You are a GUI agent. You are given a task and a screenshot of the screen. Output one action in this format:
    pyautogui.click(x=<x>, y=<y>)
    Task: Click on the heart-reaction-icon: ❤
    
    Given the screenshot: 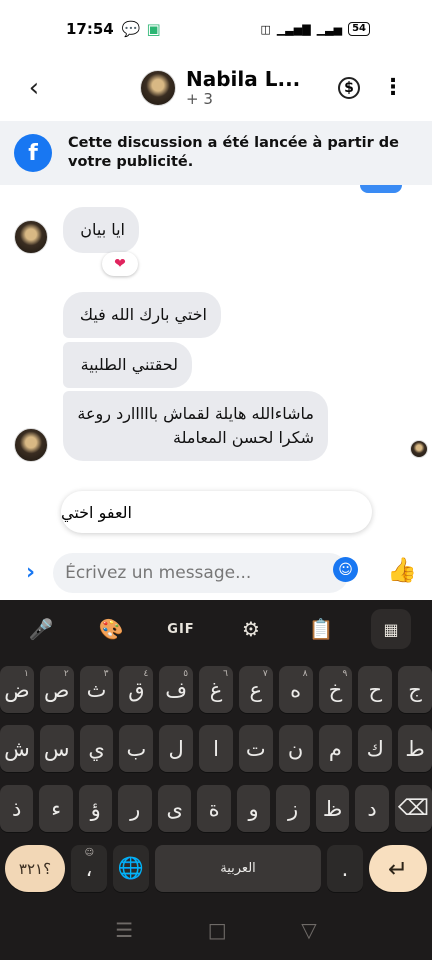 What is the action you would take?
    pyautogui.click(x=120, y=264)
    